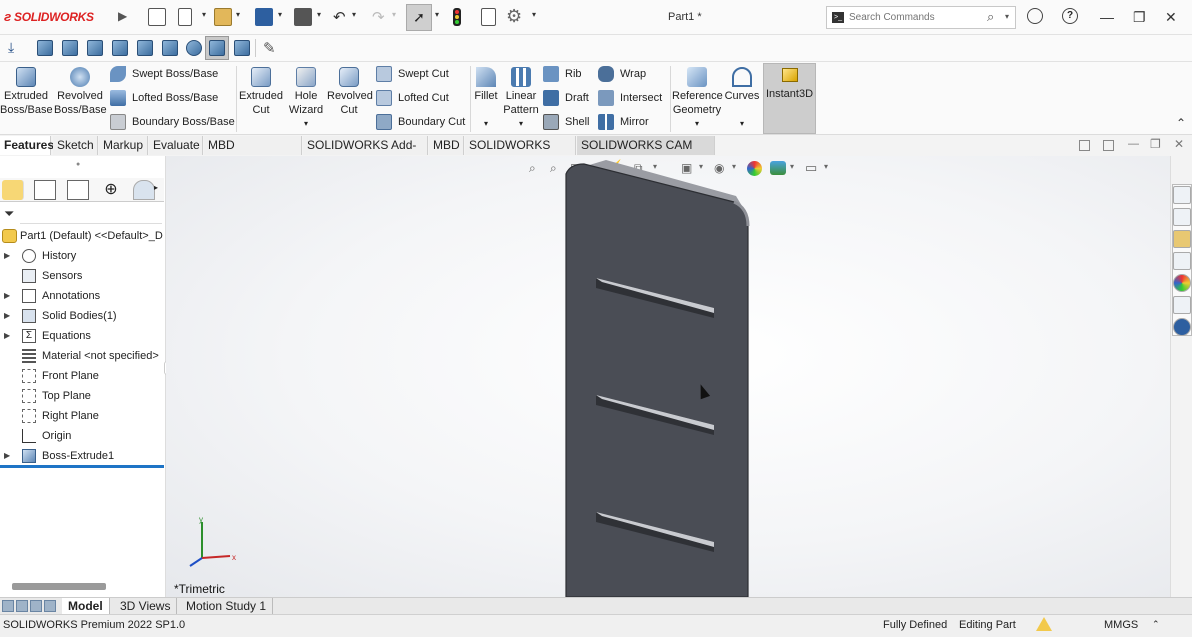 The image size is (1192, 637). I want to click on linear-pattern-button: Linear Pattern ▾, so click(521, 97).